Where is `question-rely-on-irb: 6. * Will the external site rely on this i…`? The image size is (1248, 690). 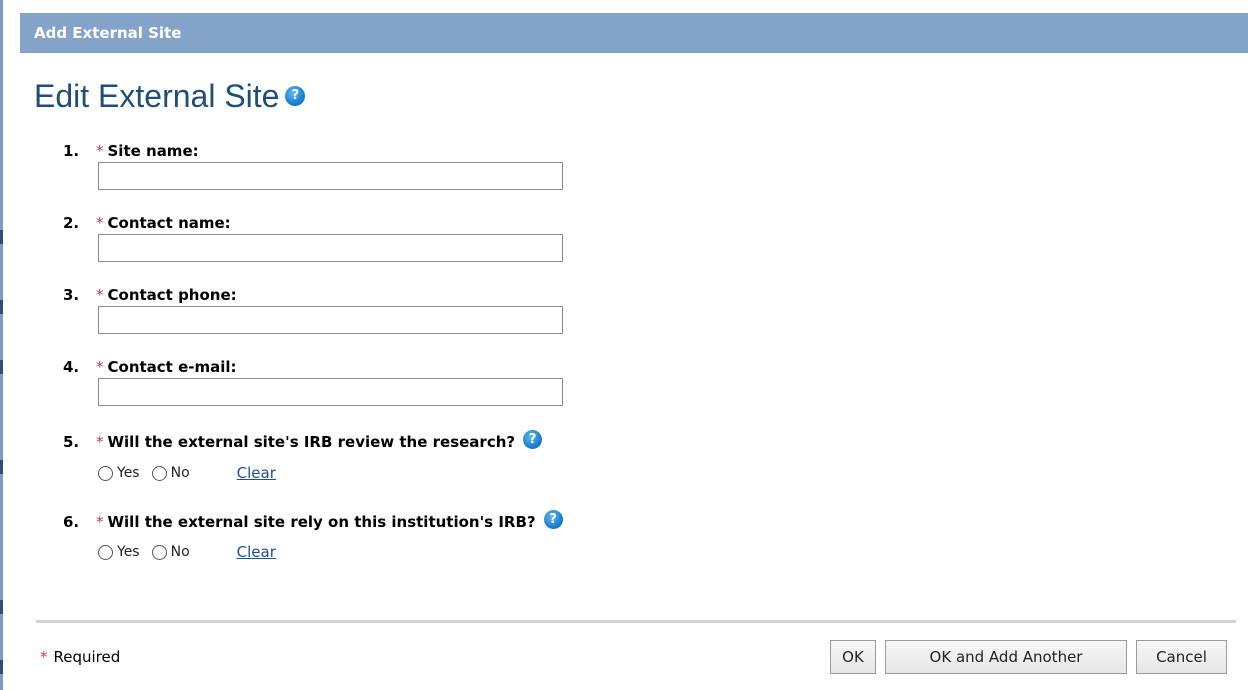
question-rely-on-irb: 6. * Will the external site rely on this i… is located at coordinates (313, 521).